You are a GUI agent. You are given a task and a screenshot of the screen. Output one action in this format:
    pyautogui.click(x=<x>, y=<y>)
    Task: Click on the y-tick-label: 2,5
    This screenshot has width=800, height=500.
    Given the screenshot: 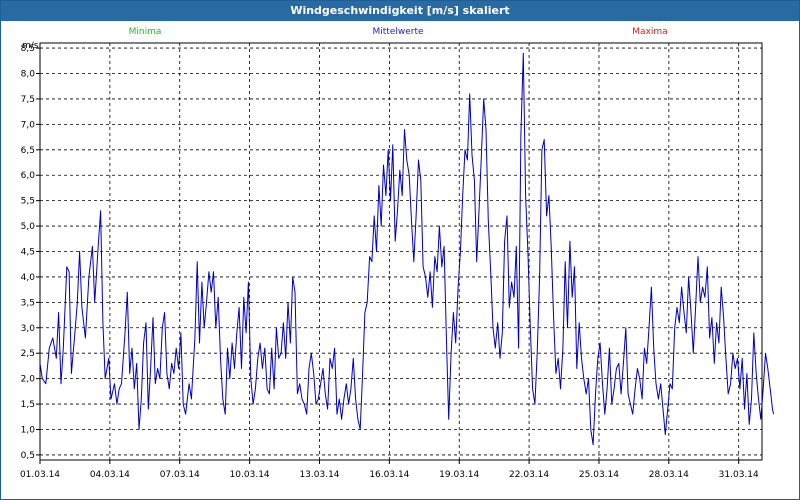 What is the action you would take?
    pyautogui.click(x=28, y=354)
    